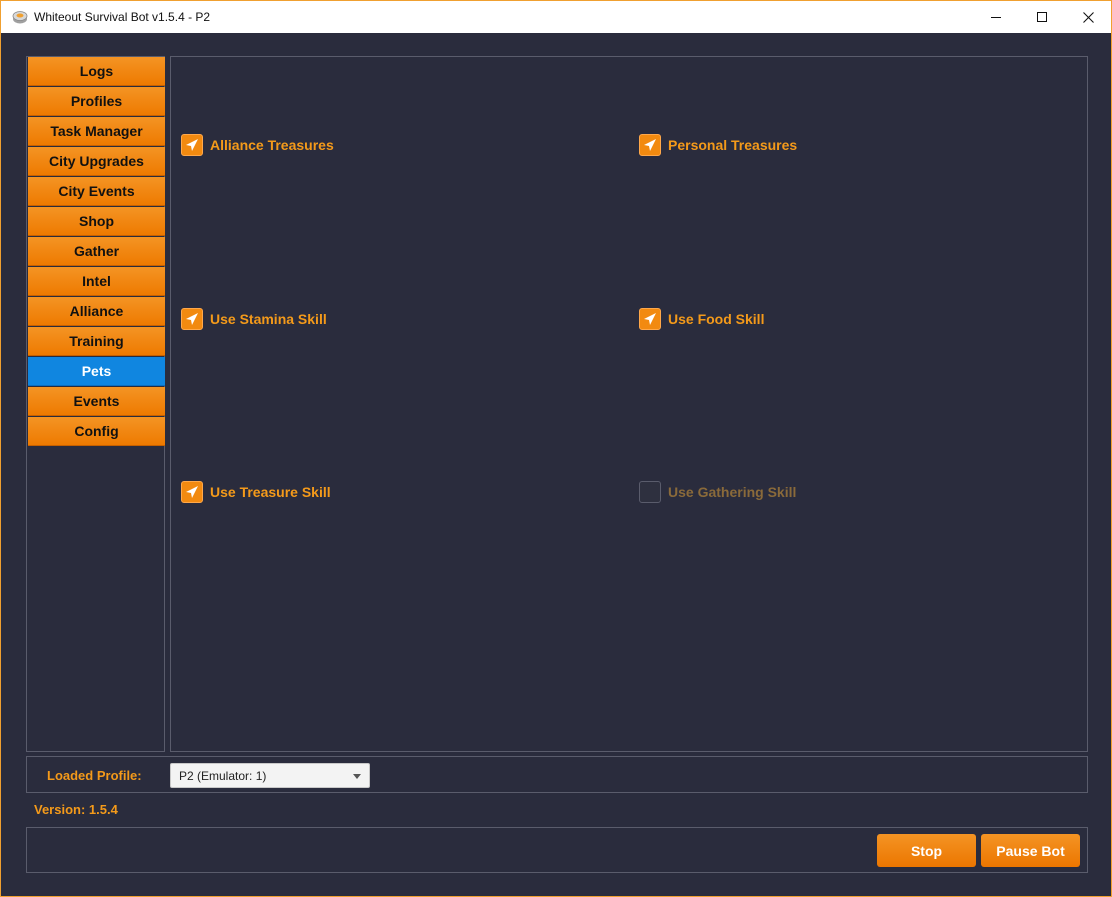  I want to click on sidebar-item-city-events: City Events, so click(96, 191).